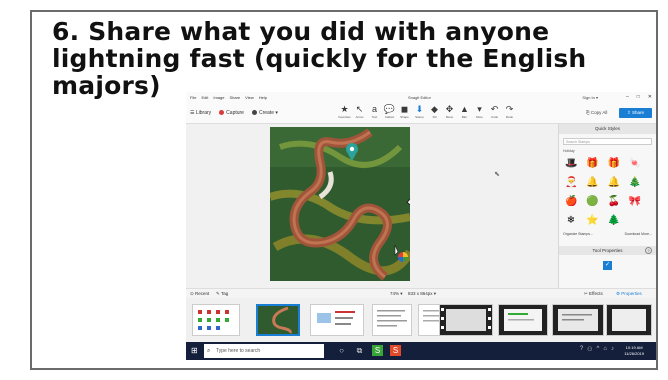 The width and height of the screenshot is (668, 380). I want to click on zoom-dropdown: 74% ▾, so click(396, 294).